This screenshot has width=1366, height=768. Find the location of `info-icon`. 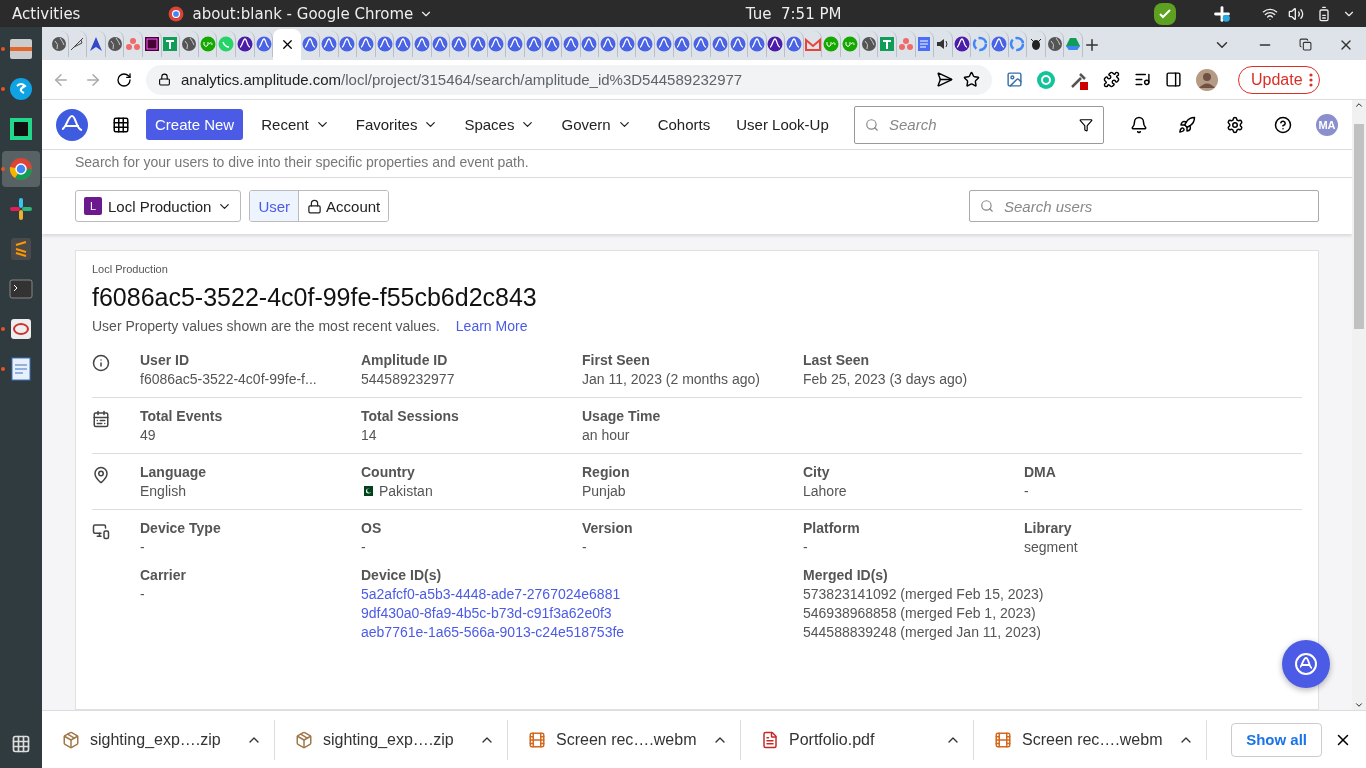

info-icon is located at coordinates (101, 363).